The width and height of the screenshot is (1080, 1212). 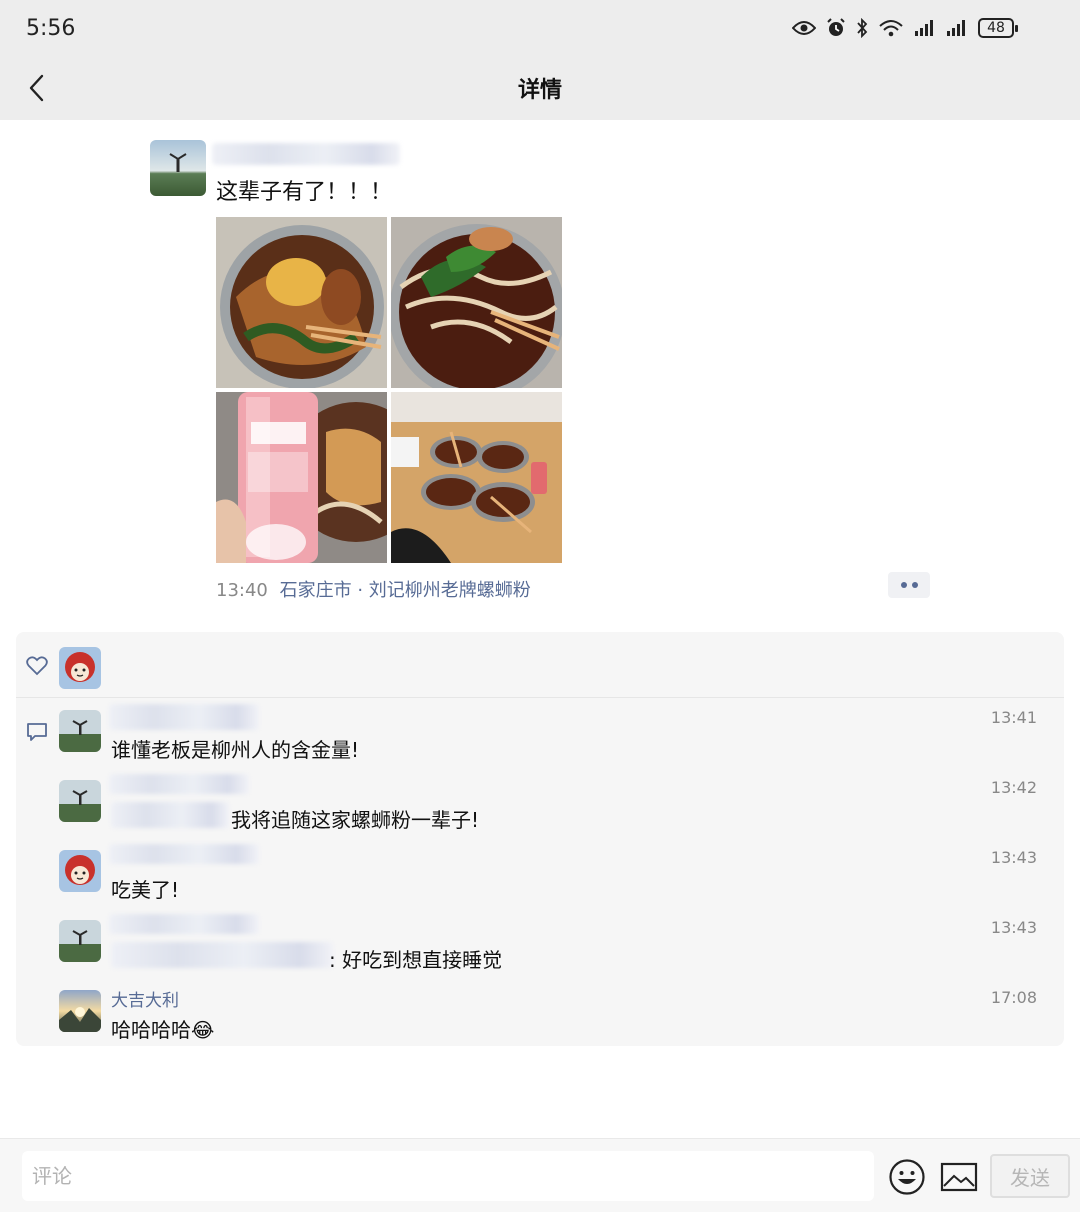 I want to click on wifi-icon, so click(x=891, y=28).